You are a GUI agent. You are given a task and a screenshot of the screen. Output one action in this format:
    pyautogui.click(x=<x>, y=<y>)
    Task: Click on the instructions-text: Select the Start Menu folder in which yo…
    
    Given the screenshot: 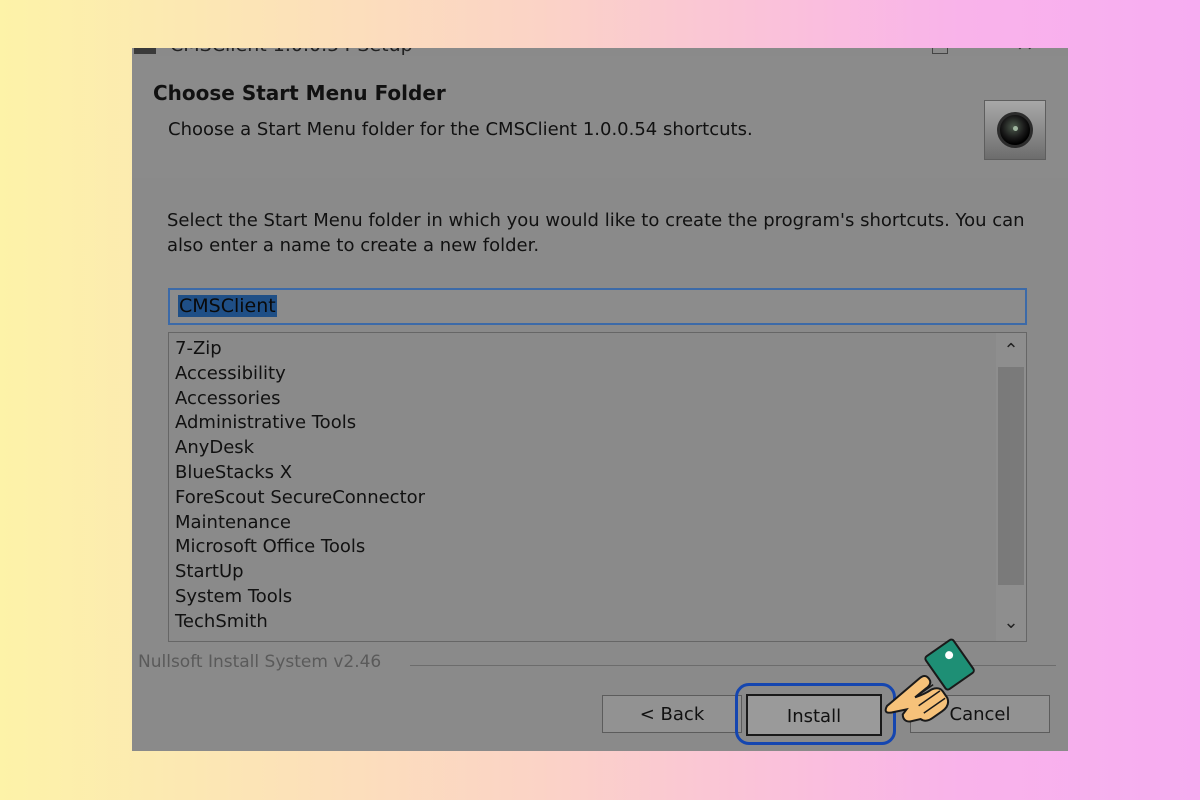 What is the action you would take?
    pyautogui.click(x=596, y=233)
    